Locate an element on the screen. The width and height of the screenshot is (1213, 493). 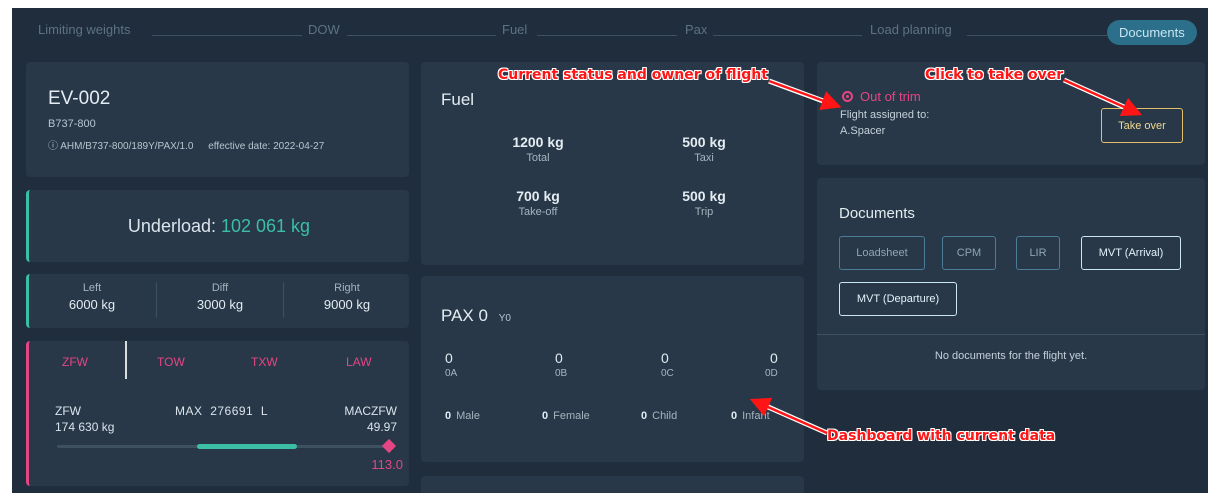
fuel-takeoff-value: 700 kg is located at coordinates (538, 196).